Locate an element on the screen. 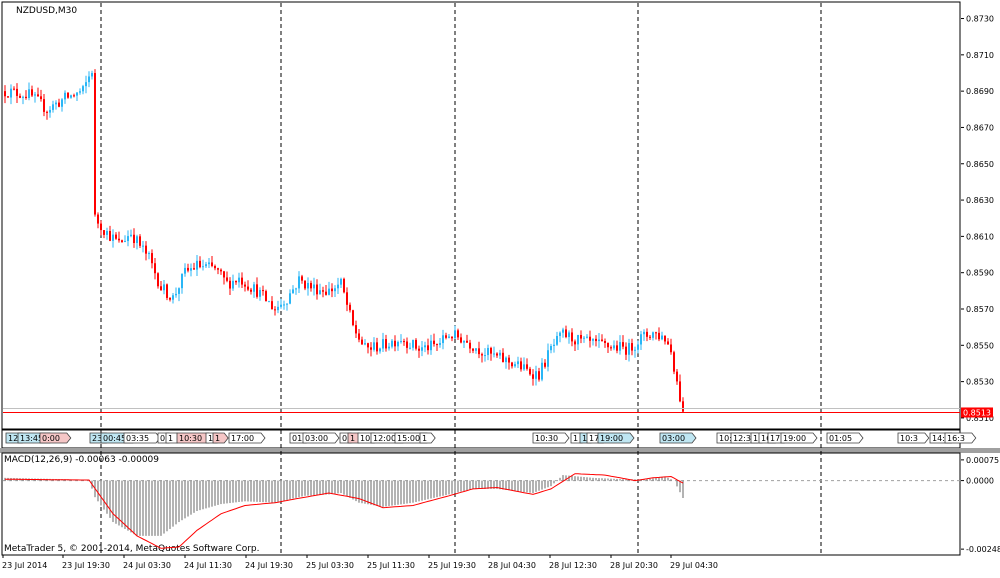  event-flag: 01:05 is located at coordinates (845, 438).